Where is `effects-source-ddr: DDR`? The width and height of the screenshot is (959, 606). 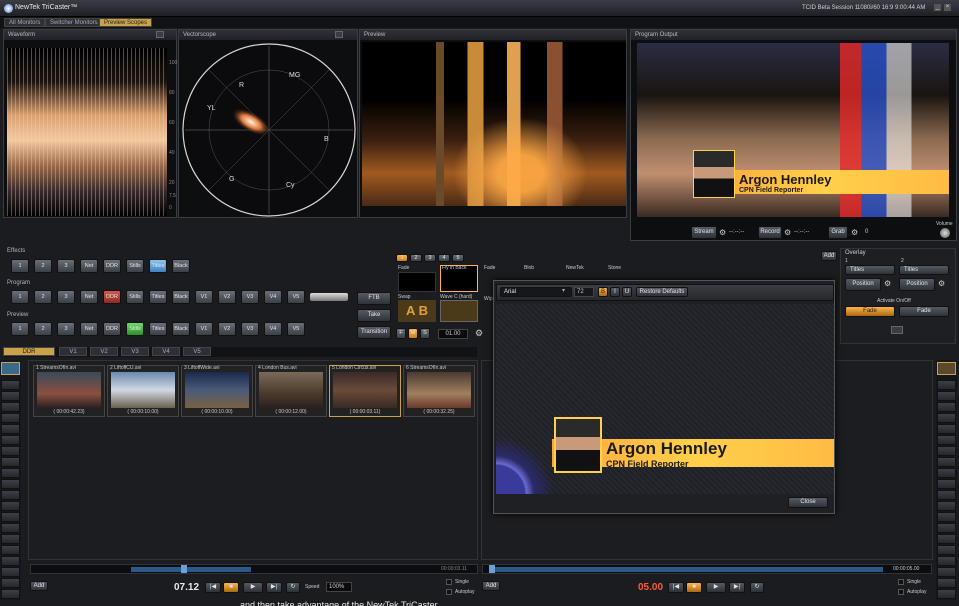 effects-source-ddr: DDR is located at coordinates (112, 266).